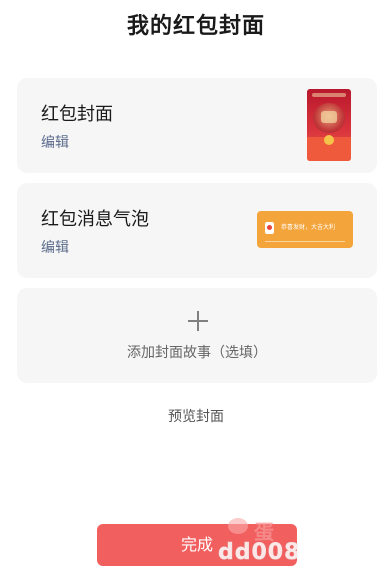 The width and height of the screenshot is (392, 580). I want to click on cover-seal-icon, so click(329, 140).